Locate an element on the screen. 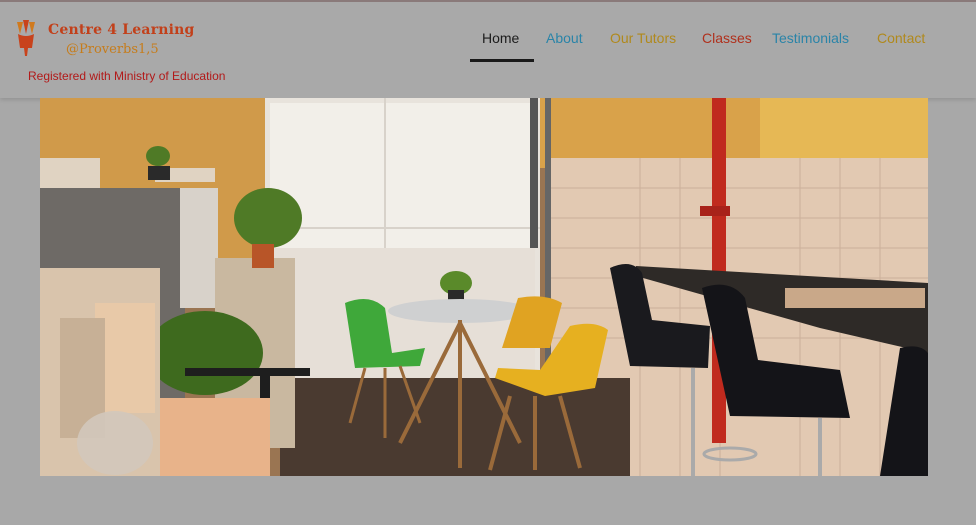 Image resolution: width=976 pixels, height=525 pixels. nav-classes: Classes is located at coordinates (727, 38).